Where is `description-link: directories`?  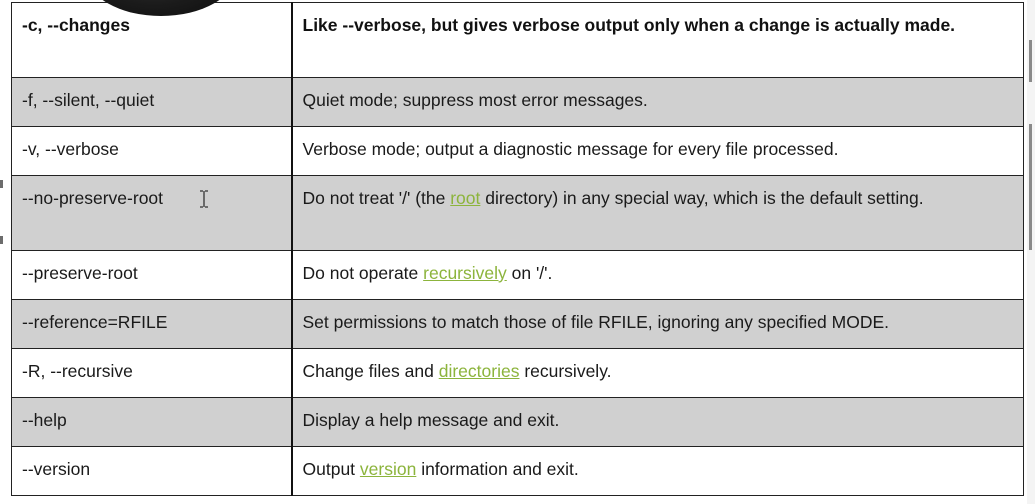 description-link: directories is located at coordinates (479, 371).